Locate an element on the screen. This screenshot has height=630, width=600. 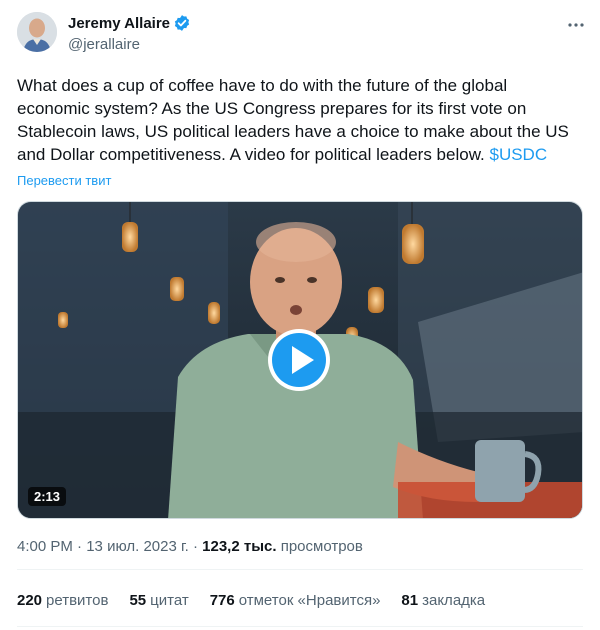
translate-tweet-link: Перевести твит is located at coordinates (64, 180).